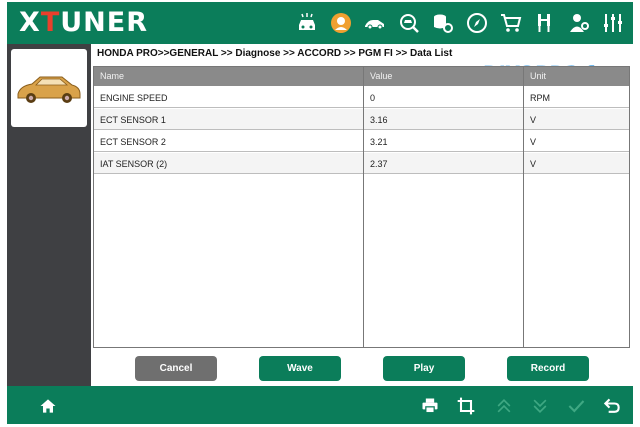 The width and height of the screenshot is (640, 427). What do you see at coordinates (381, 76) in the screenshot?
I see `column-header-value: Value` at bounding box center [381, 76].